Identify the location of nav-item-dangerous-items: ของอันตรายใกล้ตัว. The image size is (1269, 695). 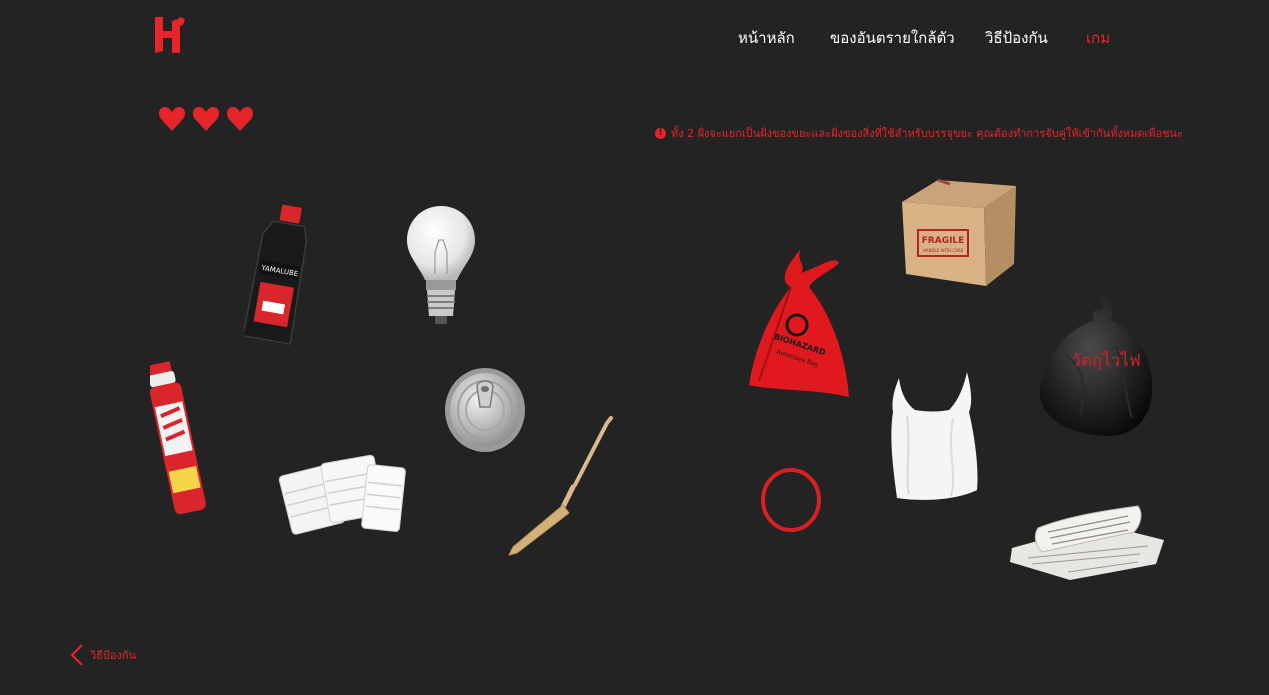
(892, 38).